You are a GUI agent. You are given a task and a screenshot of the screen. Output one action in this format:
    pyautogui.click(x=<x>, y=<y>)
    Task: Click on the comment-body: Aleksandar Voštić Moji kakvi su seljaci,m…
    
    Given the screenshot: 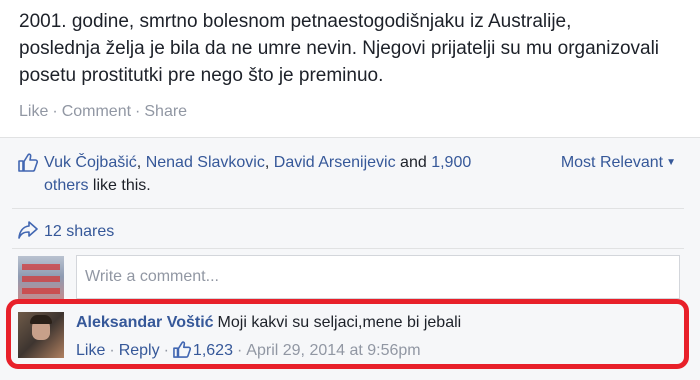 What is the action you would take?
    pyautogui.click(x=268, y=323)
    